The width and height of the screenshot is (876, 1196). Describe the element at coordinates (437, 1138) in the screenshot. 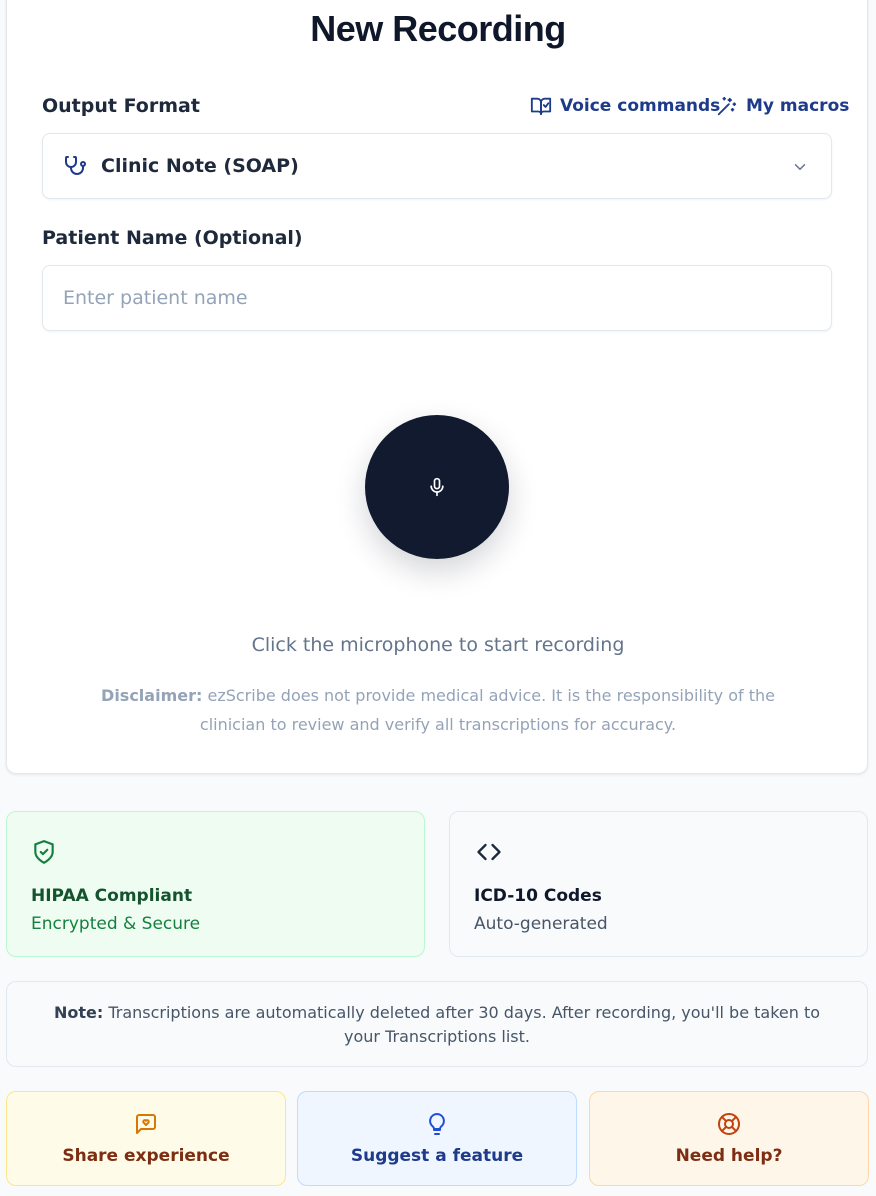

I see `suggest-feature-button: Suggest a feature` at that location.